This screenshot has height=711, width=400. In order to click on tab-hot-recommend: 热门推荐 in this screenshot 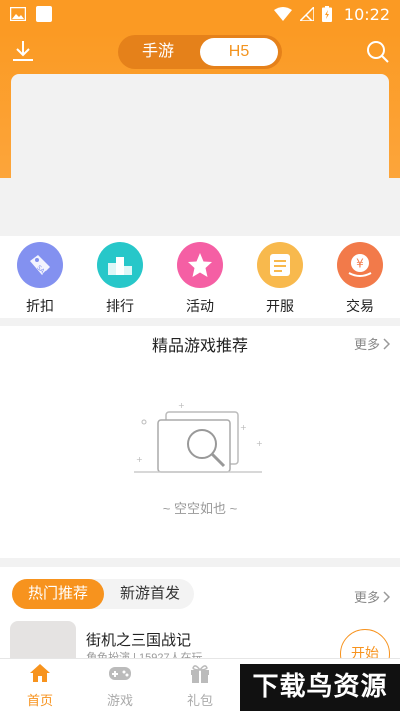, I will do `click(58, 594)`.